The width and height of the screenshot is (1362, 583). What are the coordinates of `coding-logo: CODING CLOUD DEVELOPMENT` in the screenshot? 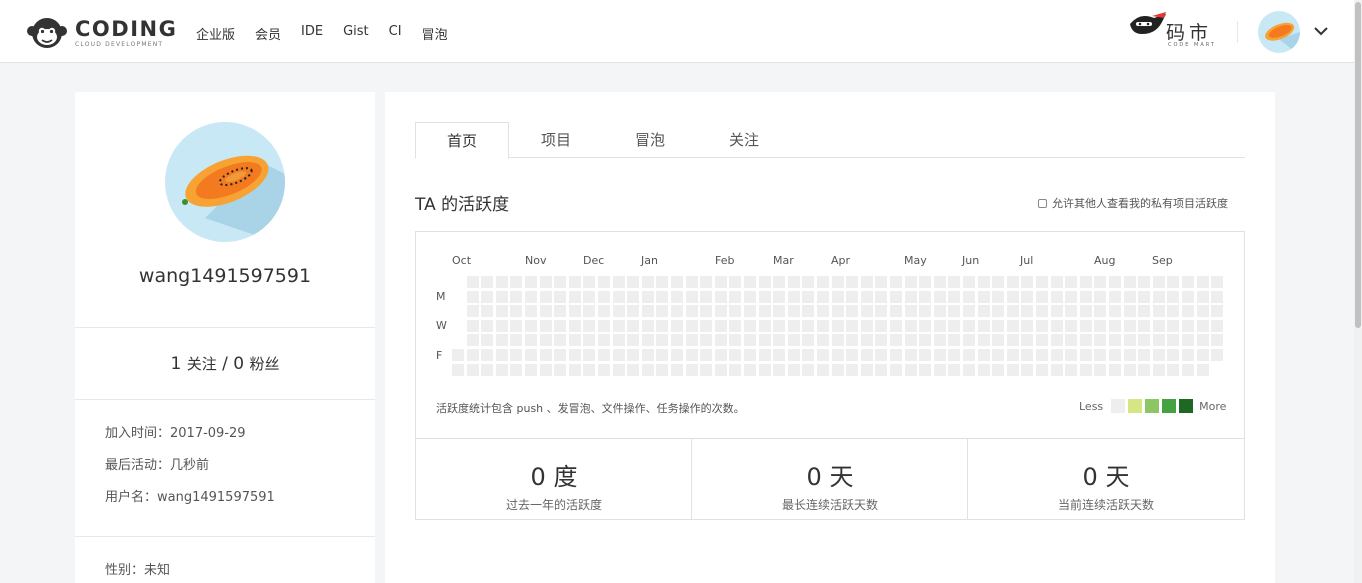 It's located at (101, 33).